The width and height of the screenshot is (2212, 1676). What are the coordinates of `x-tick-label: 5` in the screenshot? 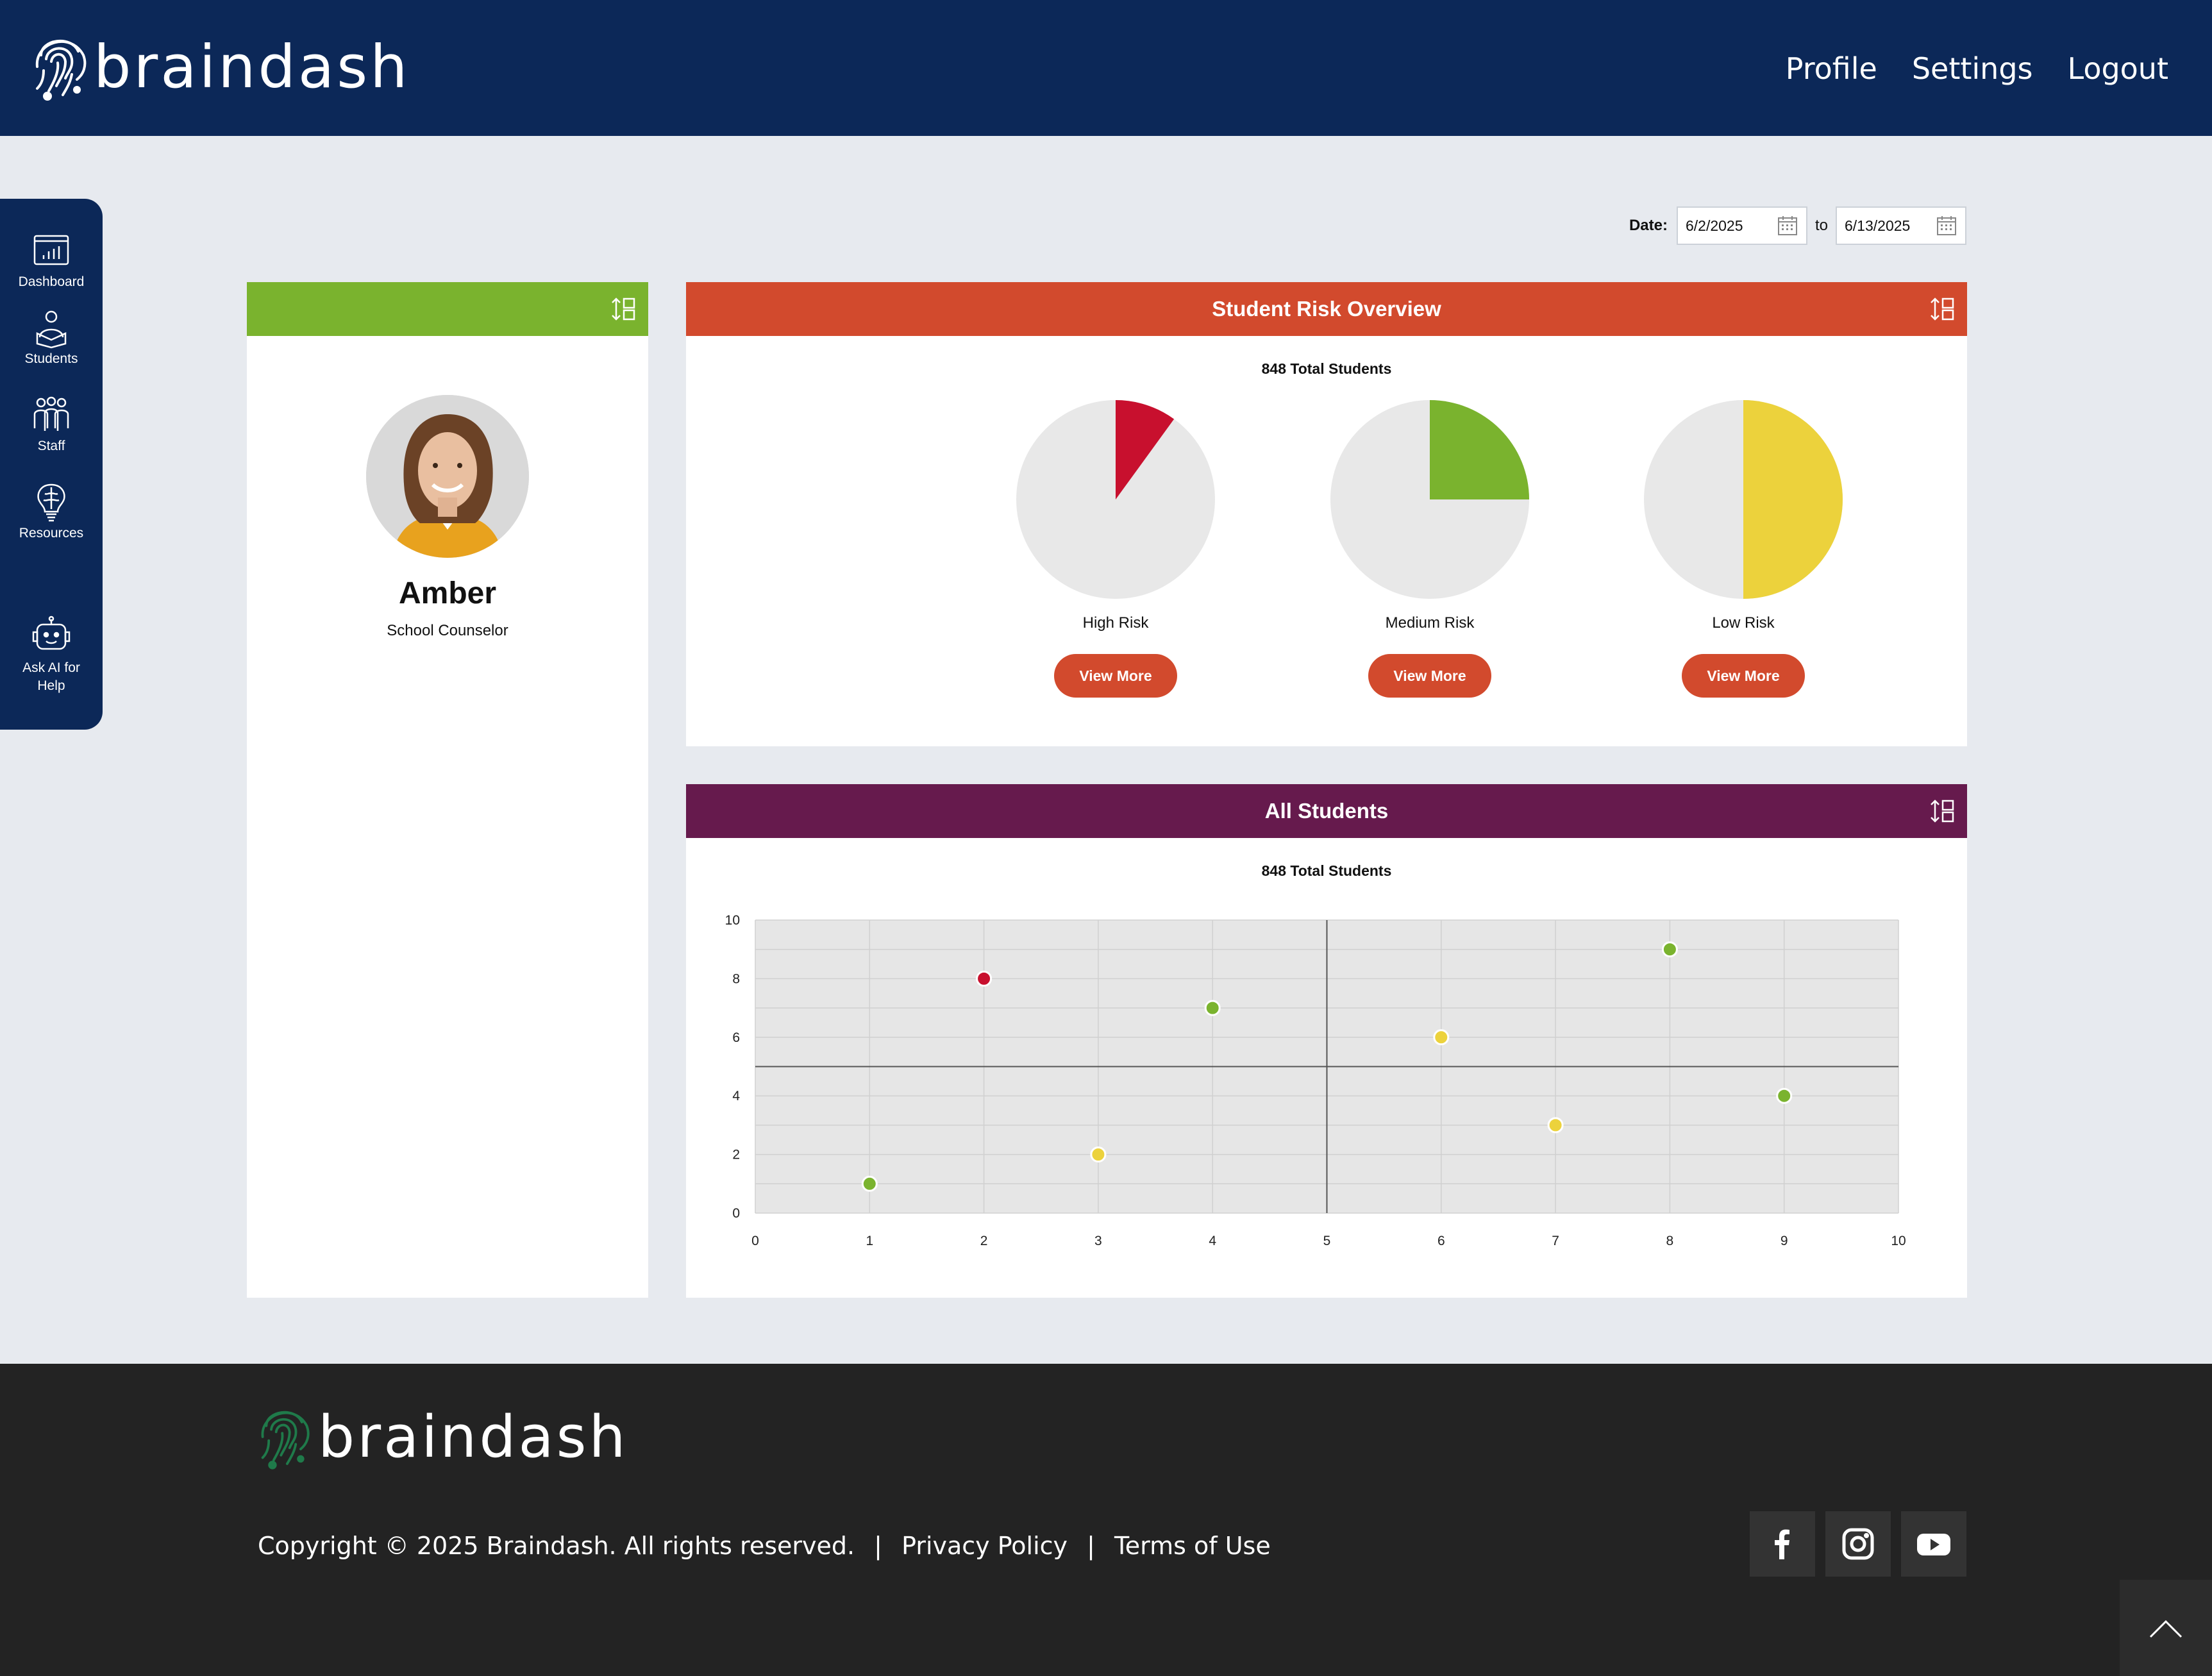 It's located at (1327, 1241).